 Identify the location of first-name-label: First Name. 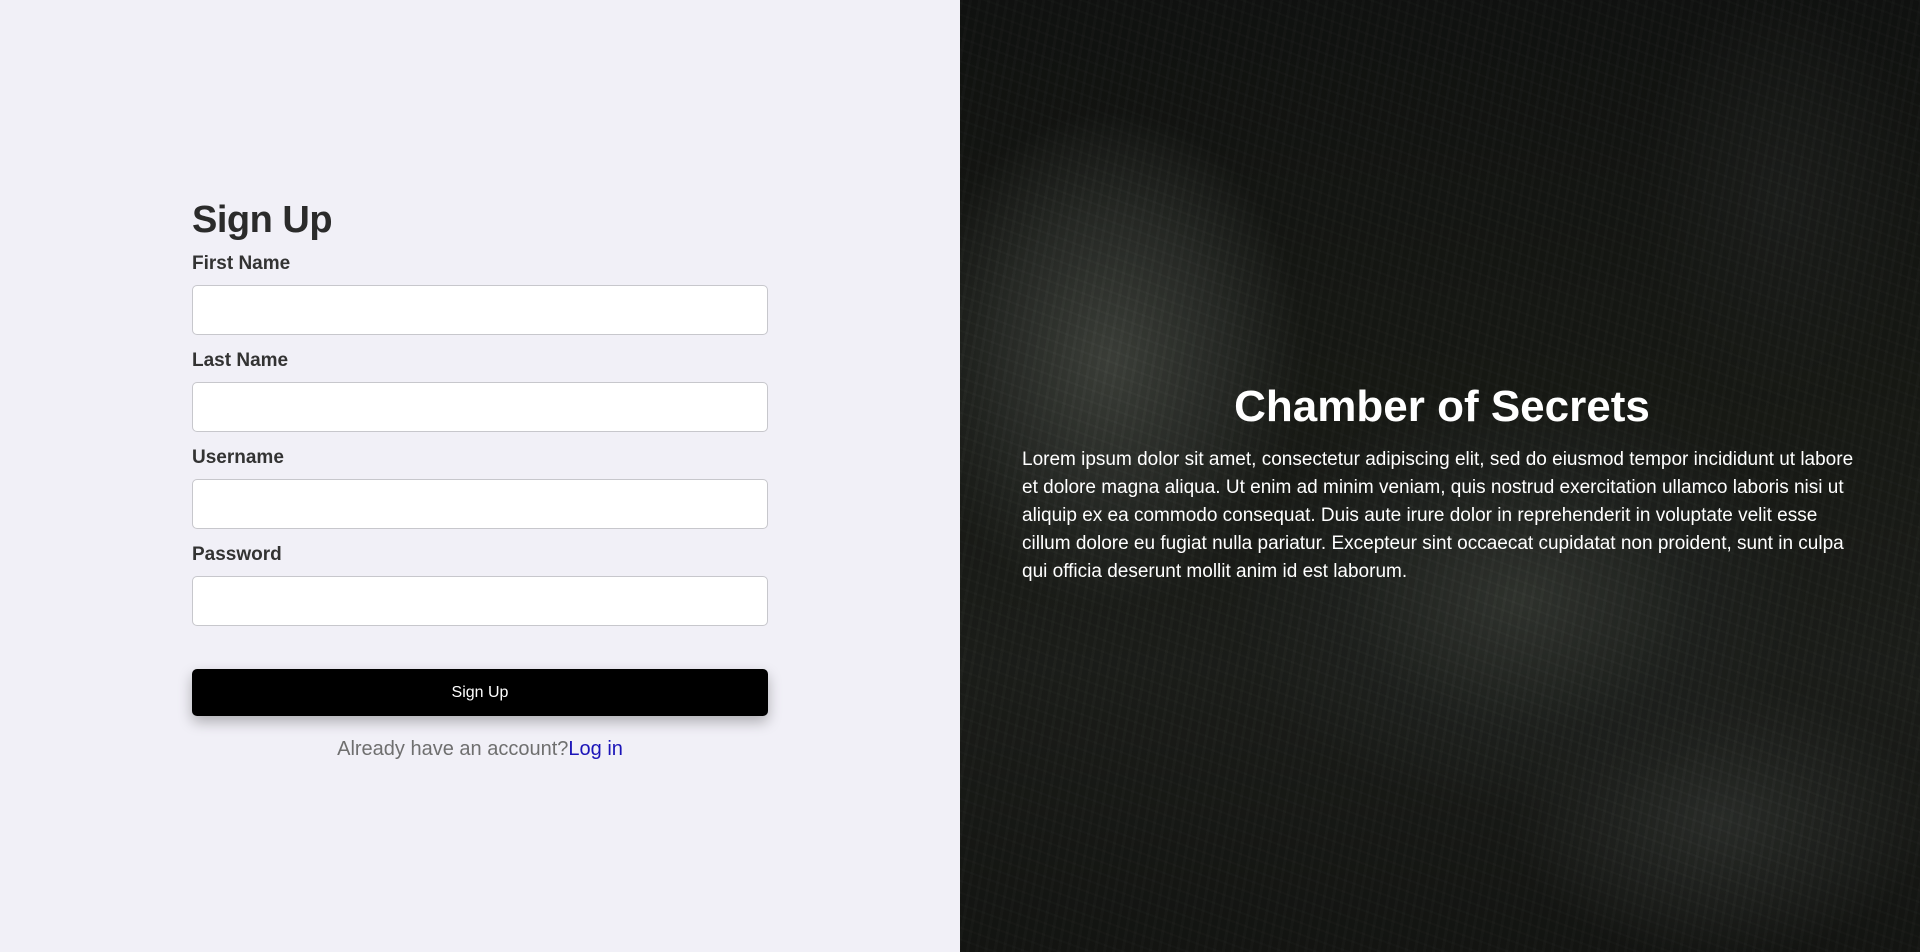
(241, 263).